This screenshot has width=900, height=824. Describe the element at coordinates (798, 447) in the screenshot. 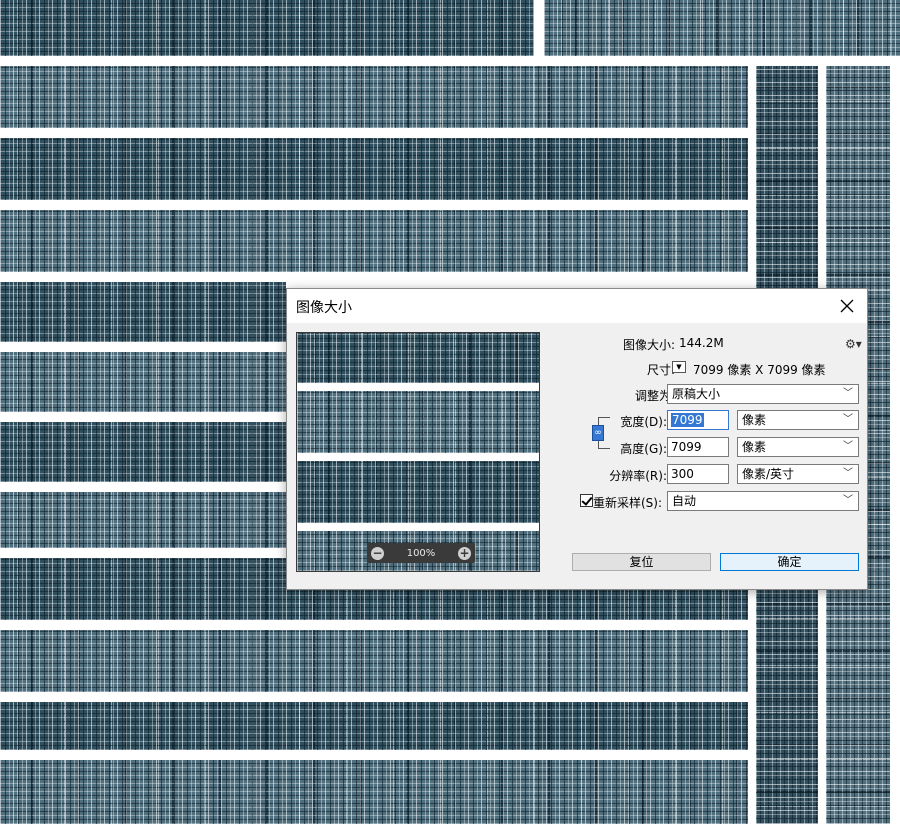

I see `height-unit-dropdown: 像素 ﹀` at that location.